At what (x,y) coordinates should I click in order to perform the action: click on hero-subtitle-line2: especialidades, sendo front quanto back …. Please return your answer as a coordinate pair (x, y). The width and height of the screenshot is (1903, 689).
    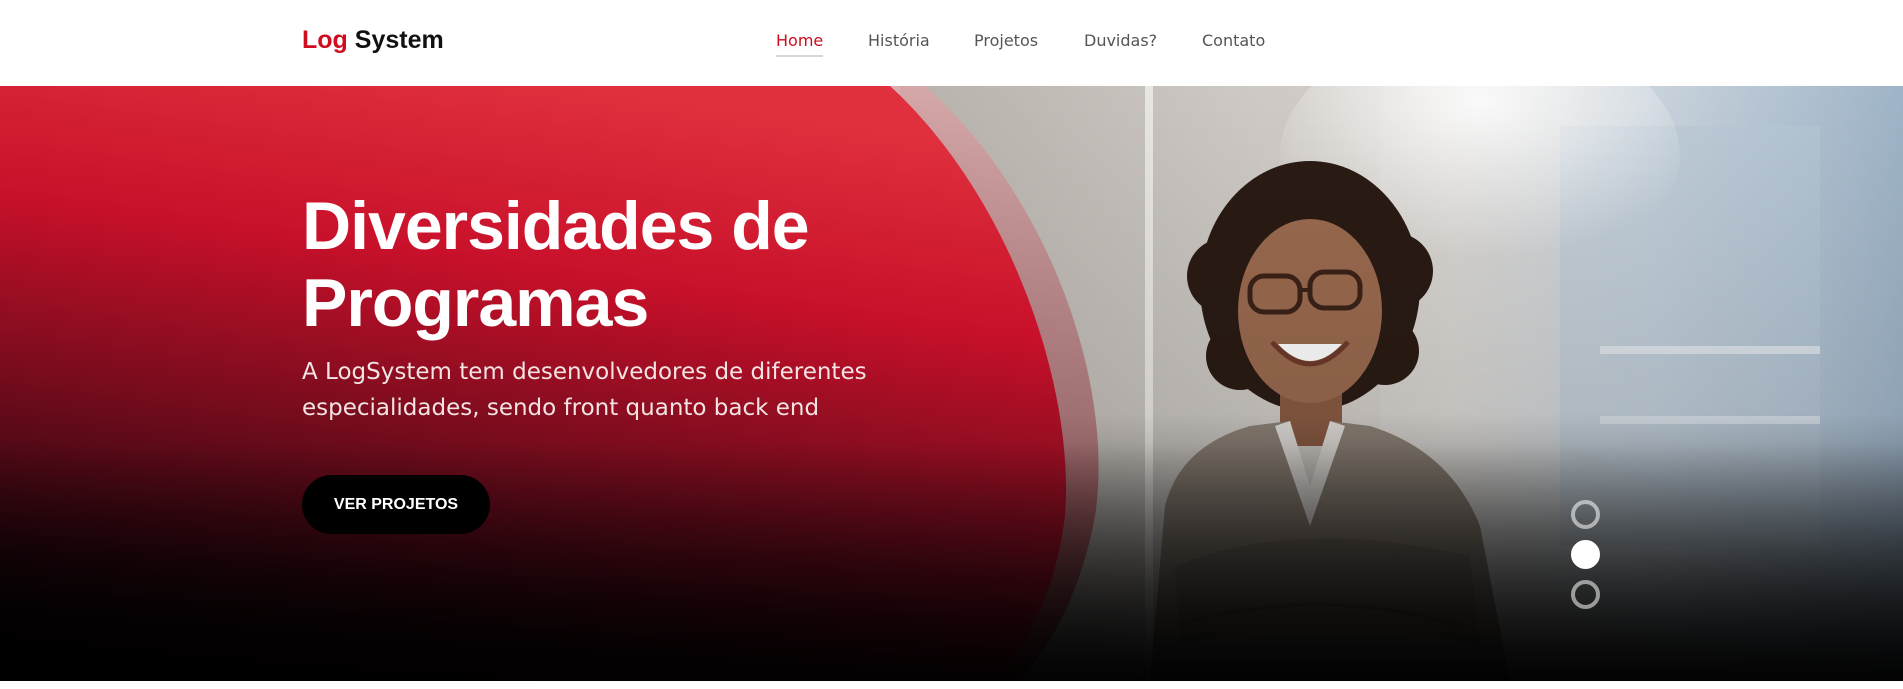
    Looking at the image, I should click on (561, 408).